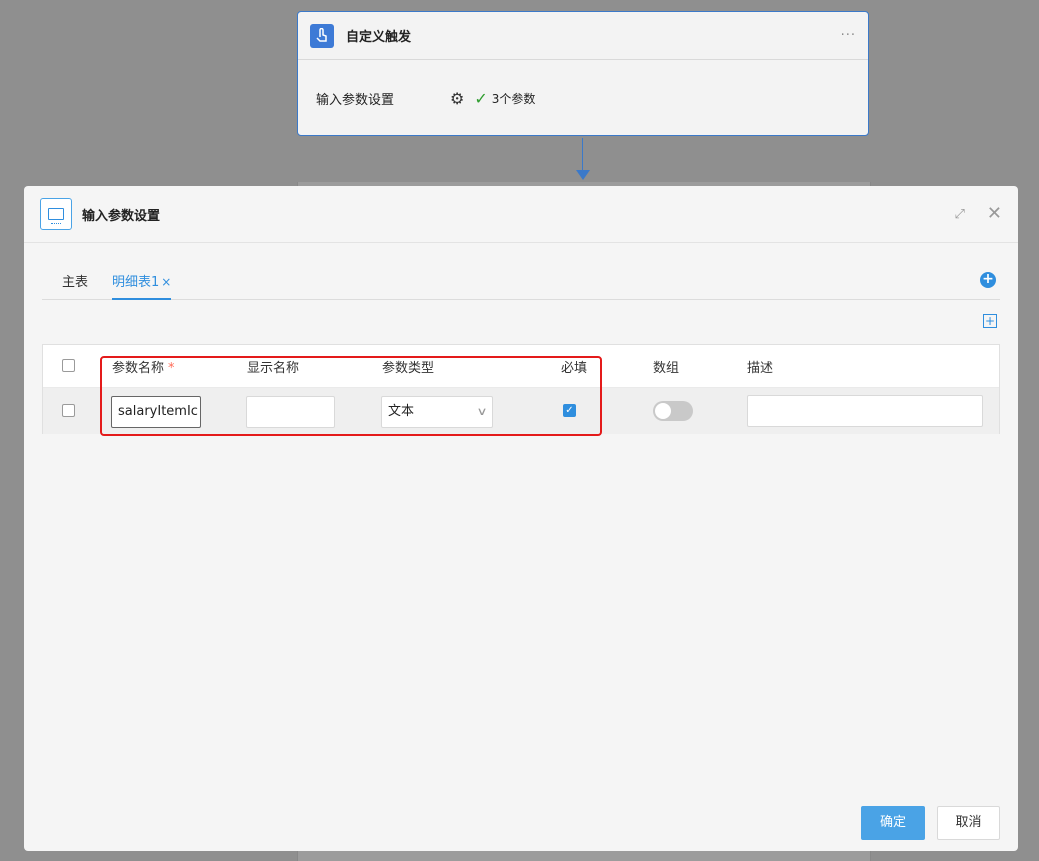 This screenshot has height=861, width=1039. What do you see at coordinates (322, 35) in the screenshot?
I see `touch-hand-icon` at bounding box center [322, 35].